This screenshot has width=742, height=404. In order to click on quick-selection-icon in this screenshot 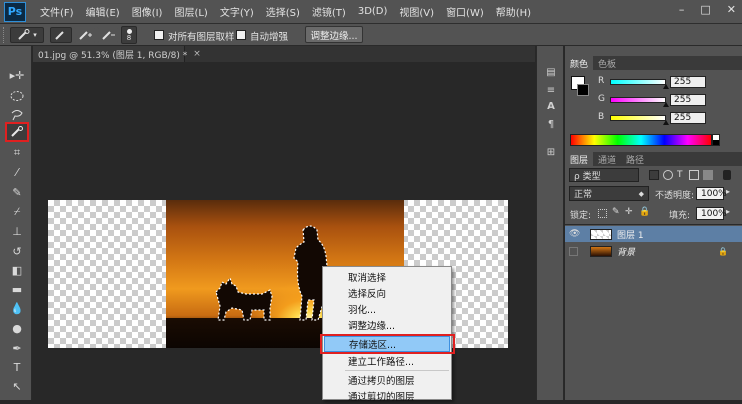, I will do `click(24, 34)`.